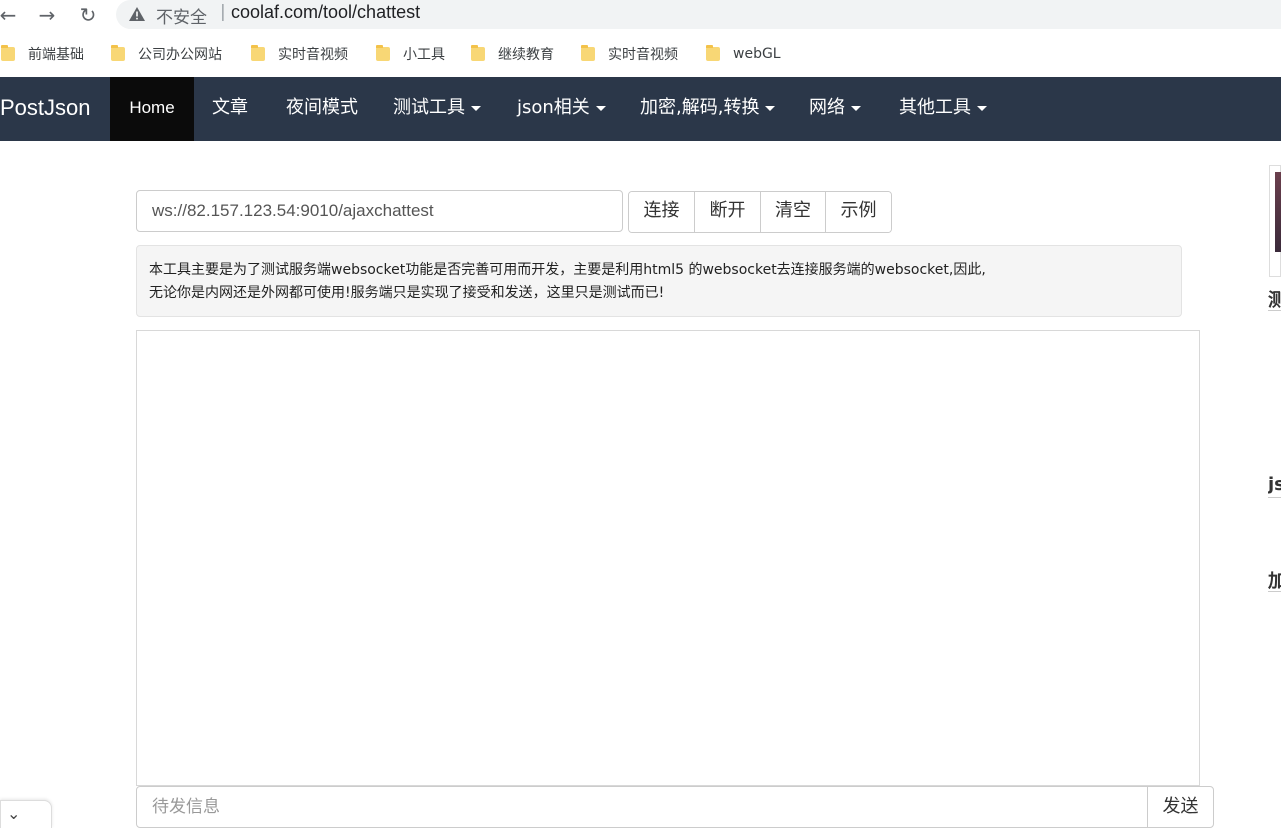  What do you see at coordinates (1274, 581) in the screenshot?
I see `sidebar-heading: 加` at bounding box center [1274, 581].